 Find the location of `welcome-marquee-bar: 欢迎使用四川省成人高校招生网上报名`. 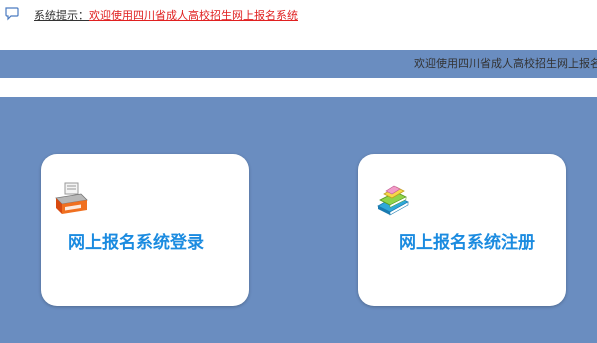

welcome-marquee-bar: 欢迎使用四川省成人高校招生网上报名 is located at coordinates (298, 64).